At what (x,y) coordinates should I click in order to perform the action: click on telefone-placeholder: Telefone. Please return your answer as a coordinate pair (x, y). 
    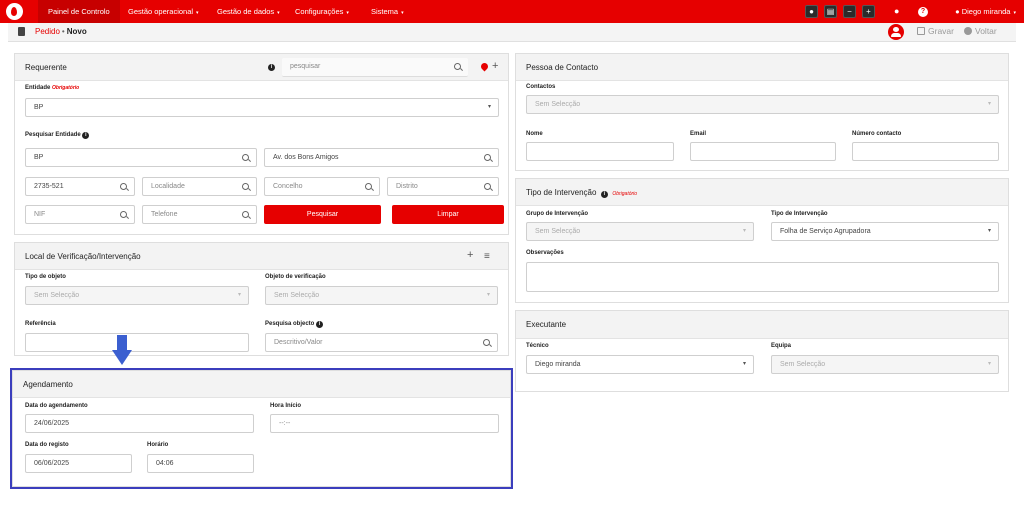
    Looking at the image, I should click on (164, 214).